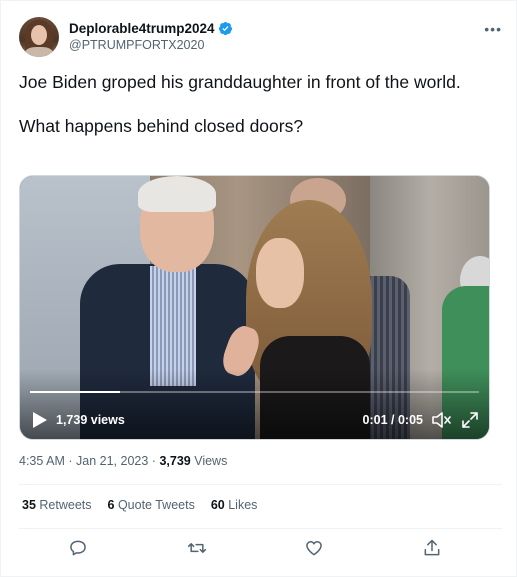  I want to click on like-button, so click(314, 548).